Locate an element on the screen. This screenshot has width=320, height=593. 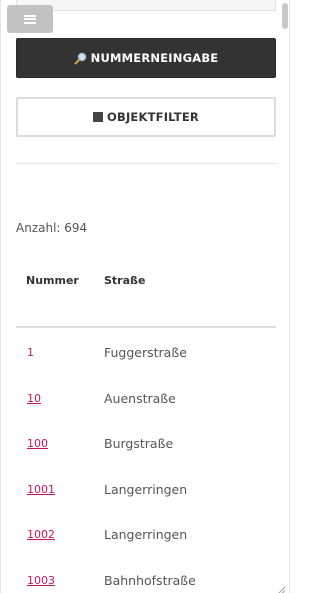
table-header-line is located at coordinates (146, 327).